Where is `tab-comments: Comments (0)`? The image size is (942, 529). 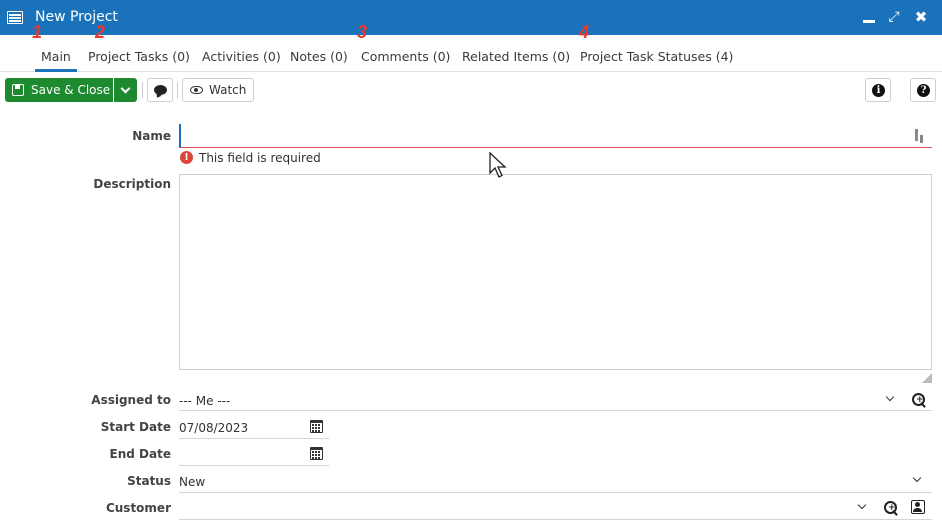
tab-comments: Comments (0) is located at coordinates (405, 56).